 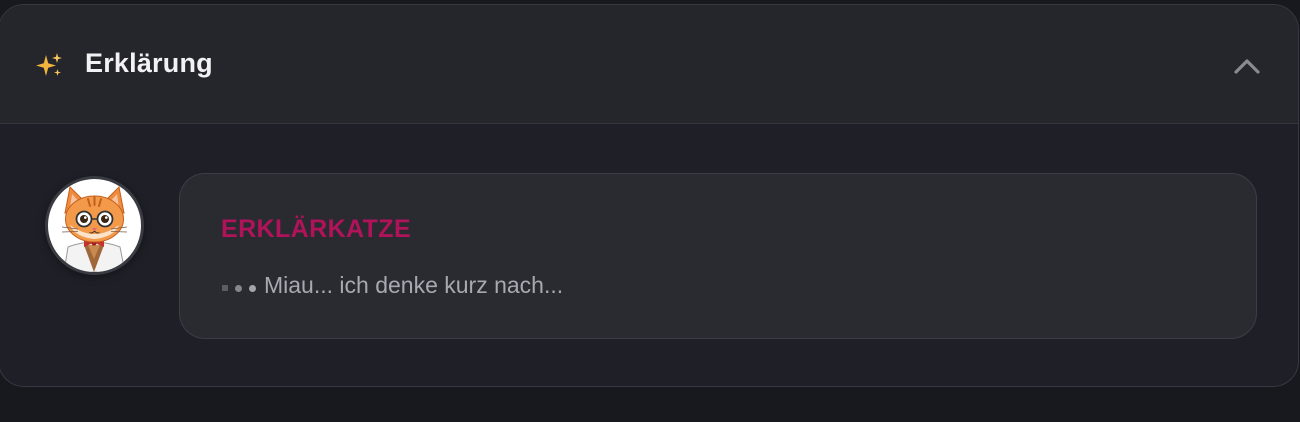 I want to click on typing-dots-indicator, so click(x=239, y=288).